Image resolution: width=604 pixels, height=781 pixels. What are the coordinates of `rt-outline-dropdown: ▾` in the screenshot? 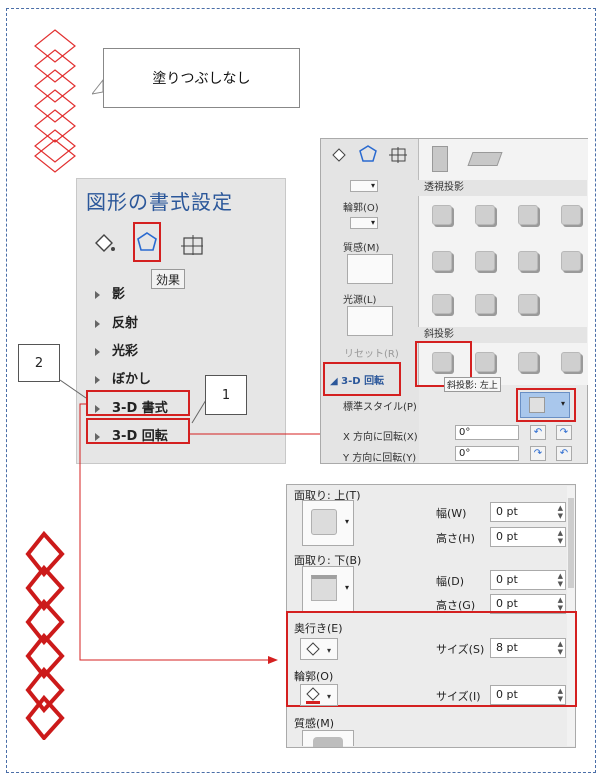 It's located at (364, 223).